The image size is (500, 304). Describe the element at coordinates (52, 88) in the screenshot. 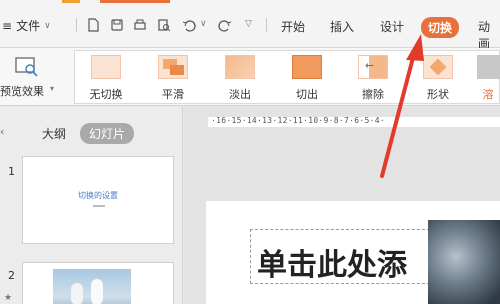

I see `chevron-down-icon: ▾` at that location.